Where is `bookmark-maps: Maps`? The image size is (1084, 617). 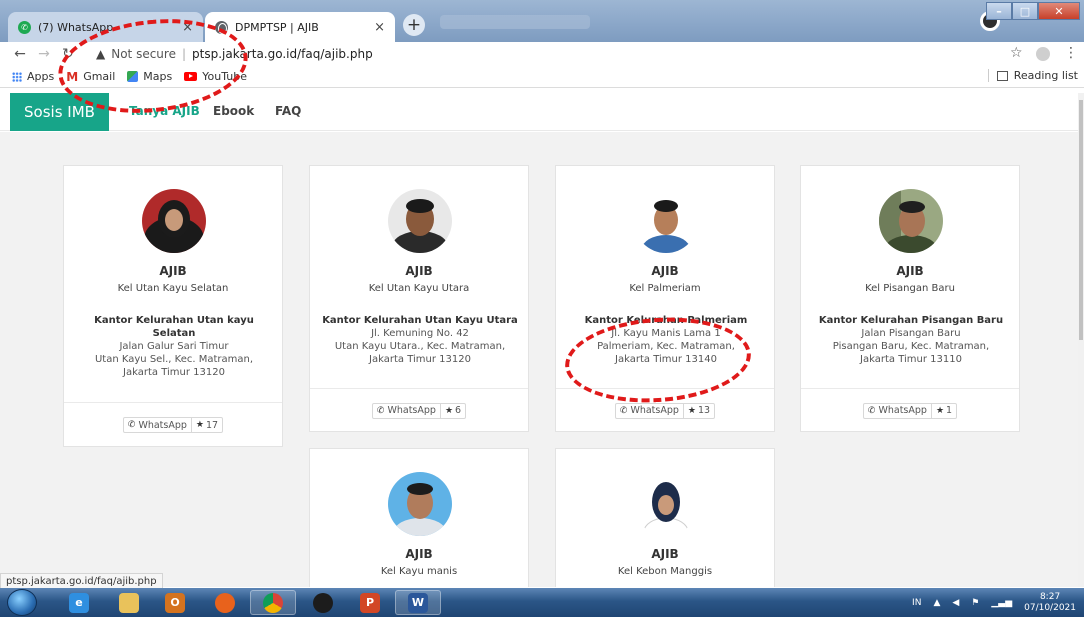 bookmark-maps: Maps is located at coordinates (149, 76).